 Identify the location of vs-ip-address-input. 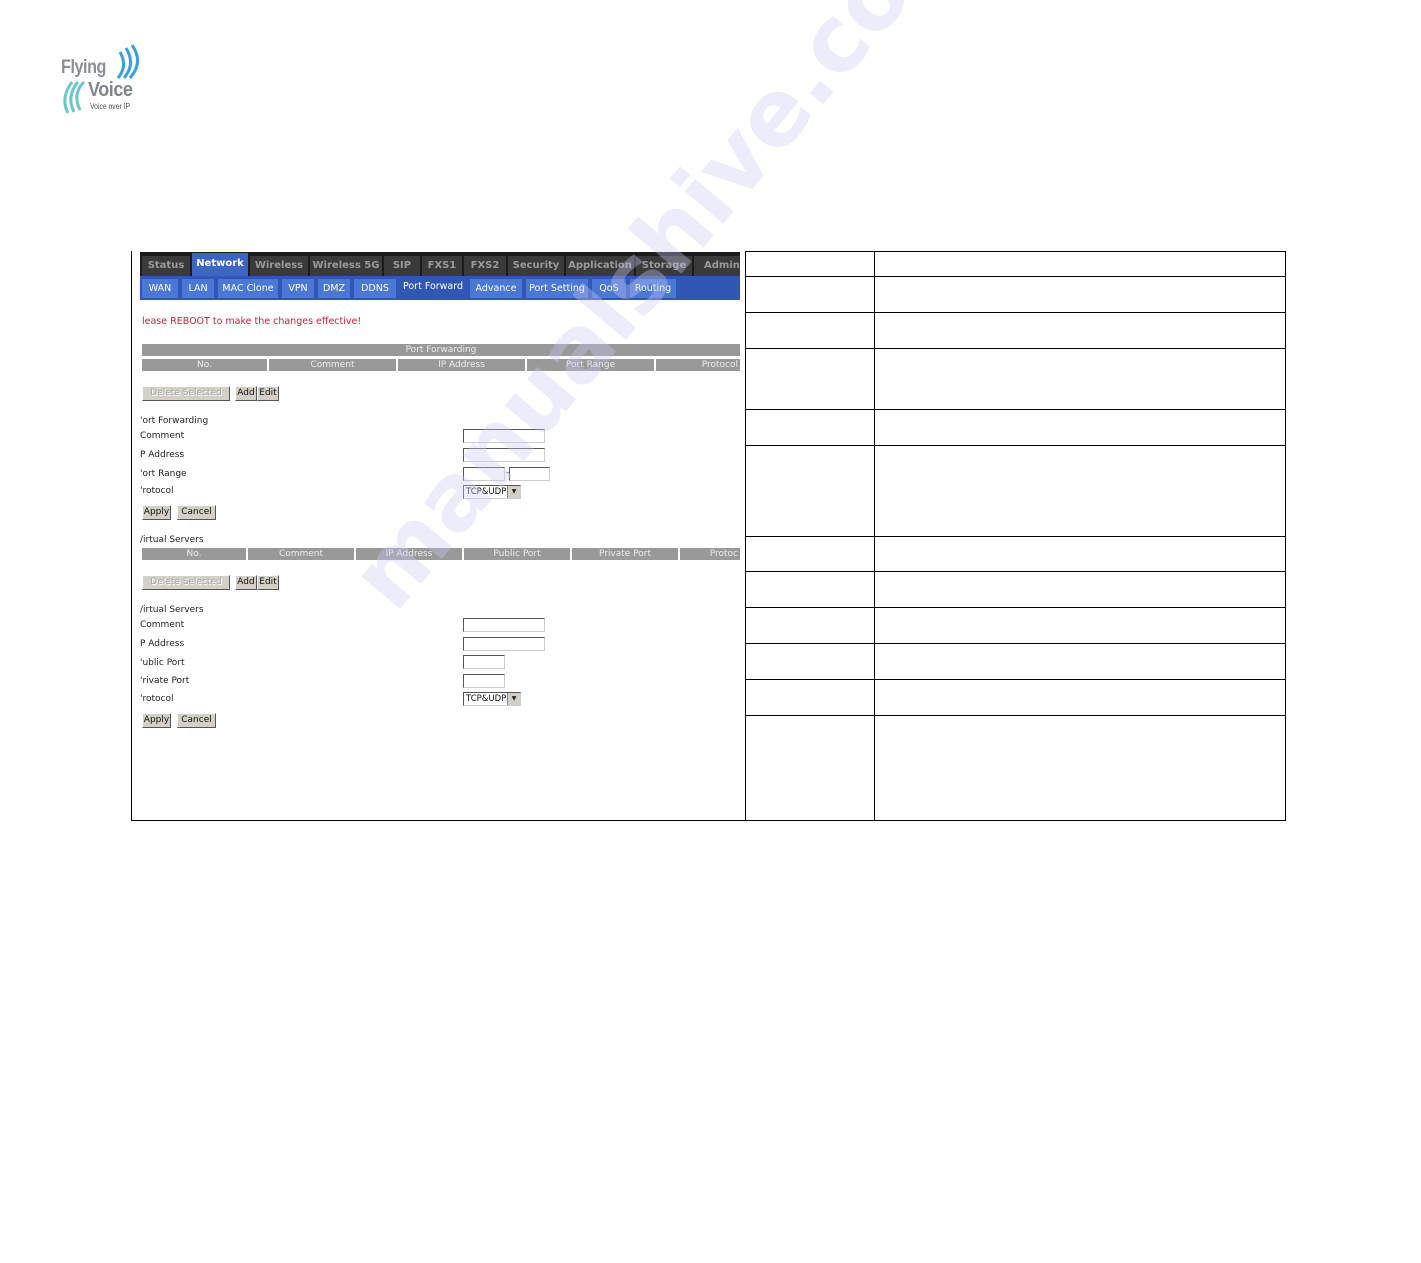
(504, 644).